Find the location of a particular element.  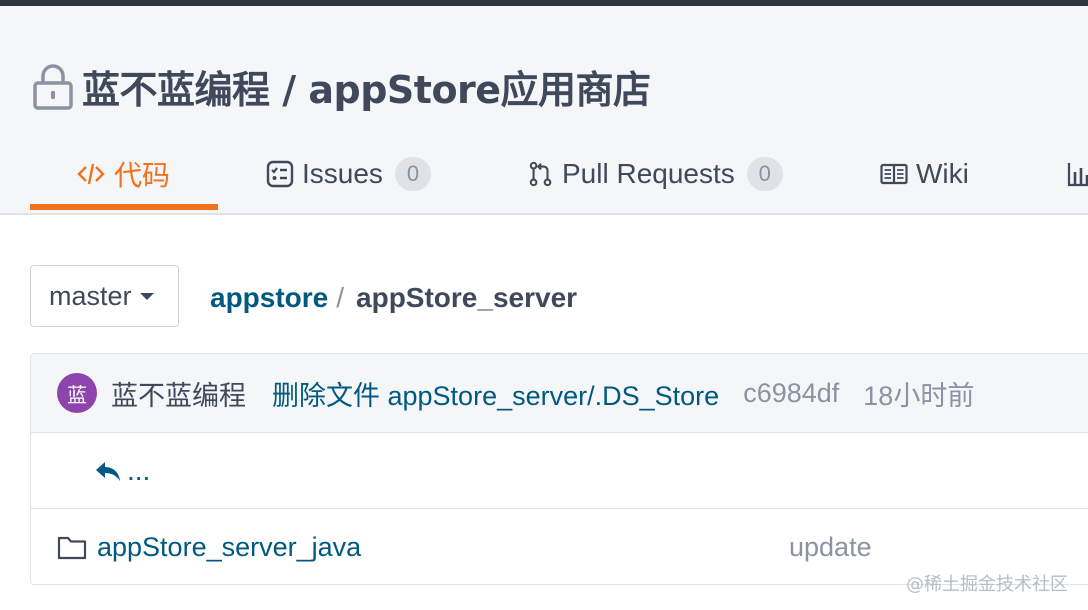

tab-issues: Issues 0 is located at coordinates (348, 174).